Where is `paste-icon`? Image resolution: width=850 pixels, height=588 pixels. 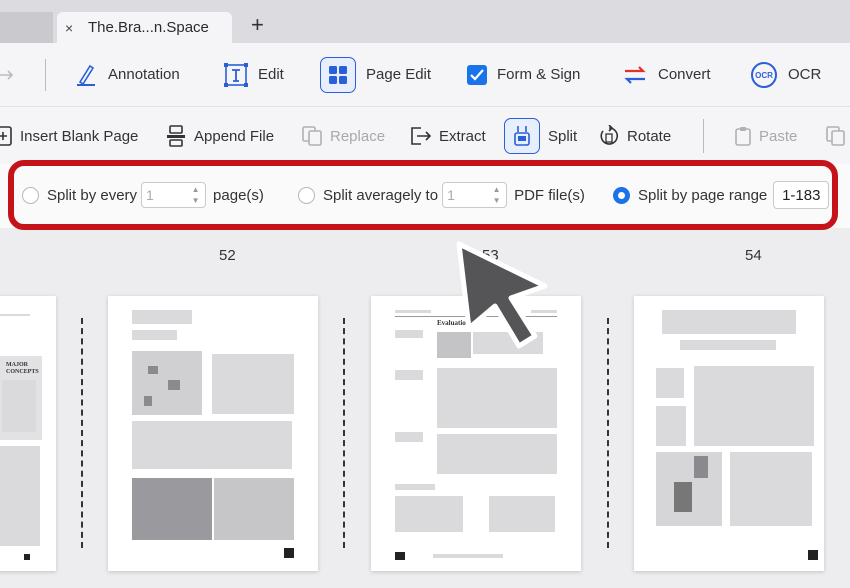 paste-icon is located at coordinates (743, 136).